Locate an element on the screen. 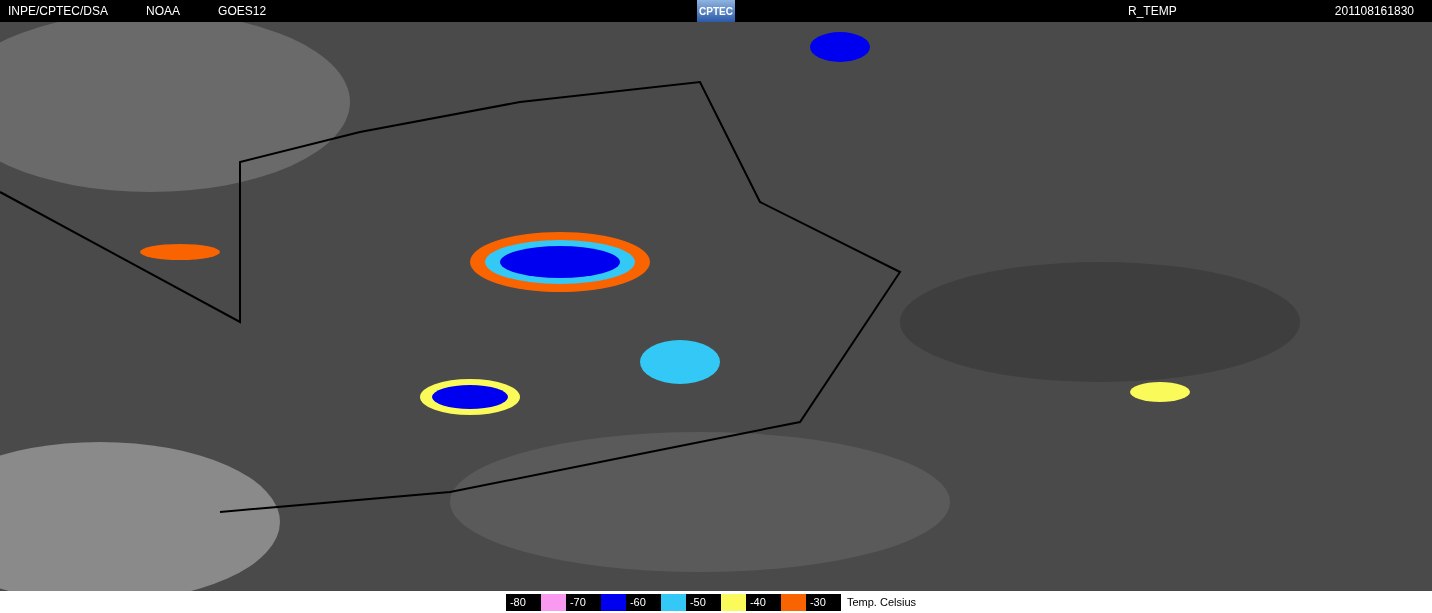  header-label: GOES12 is located at coordinates (242, 11).